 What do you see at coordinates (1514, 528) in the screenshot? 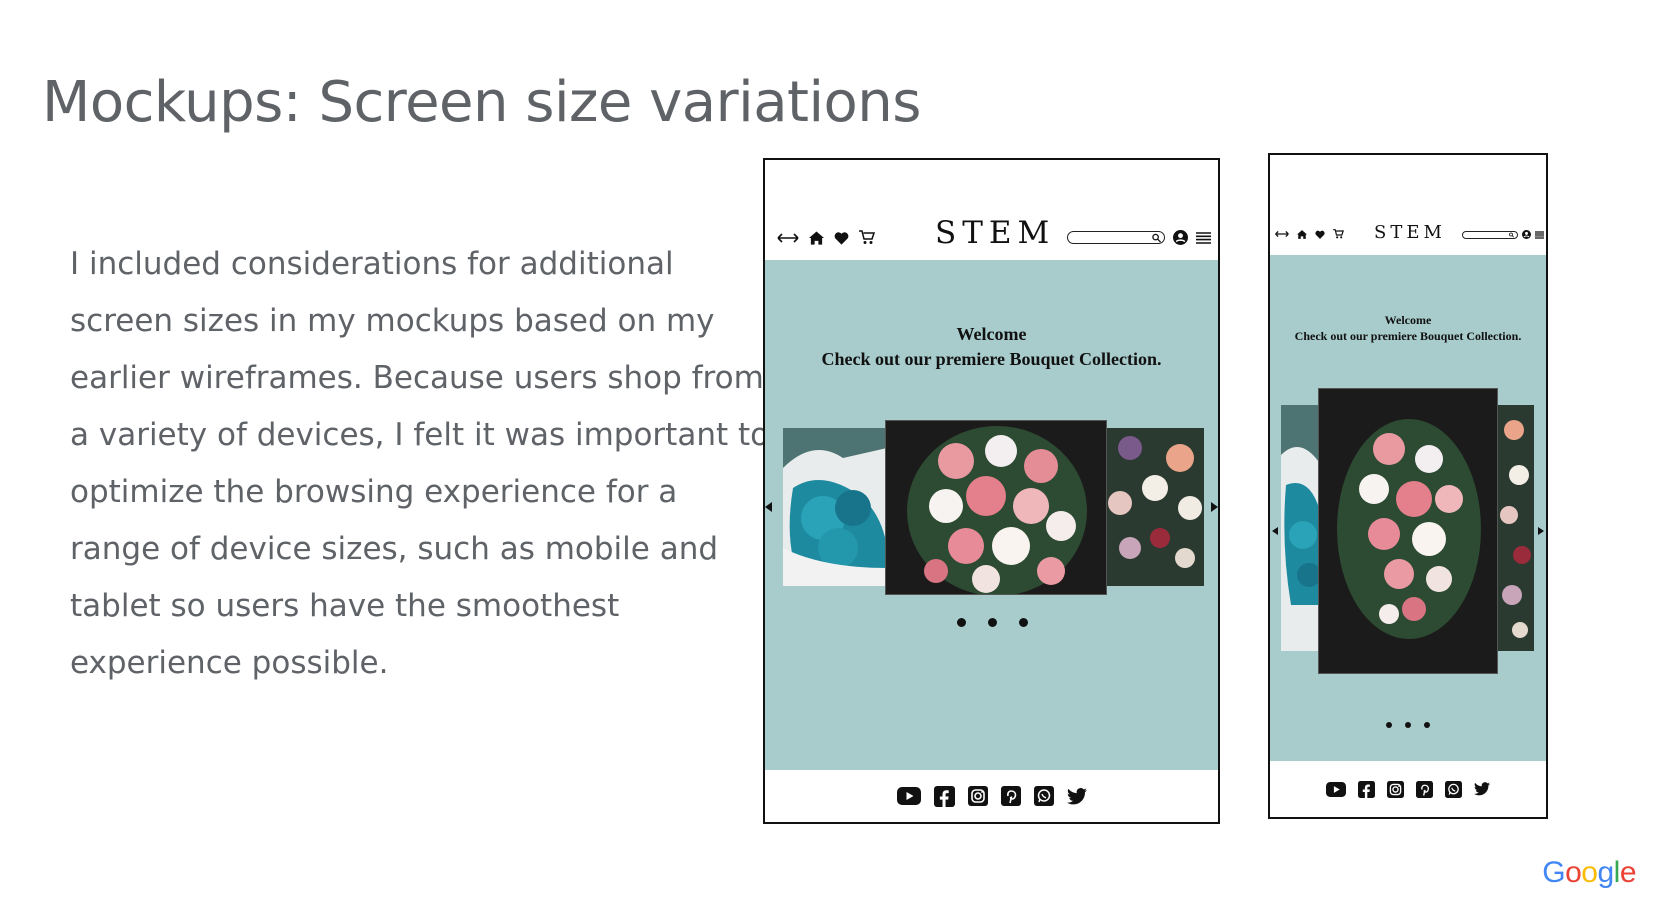
I see `mobile-carousel-image-right` at bounding box center [1514, 528].